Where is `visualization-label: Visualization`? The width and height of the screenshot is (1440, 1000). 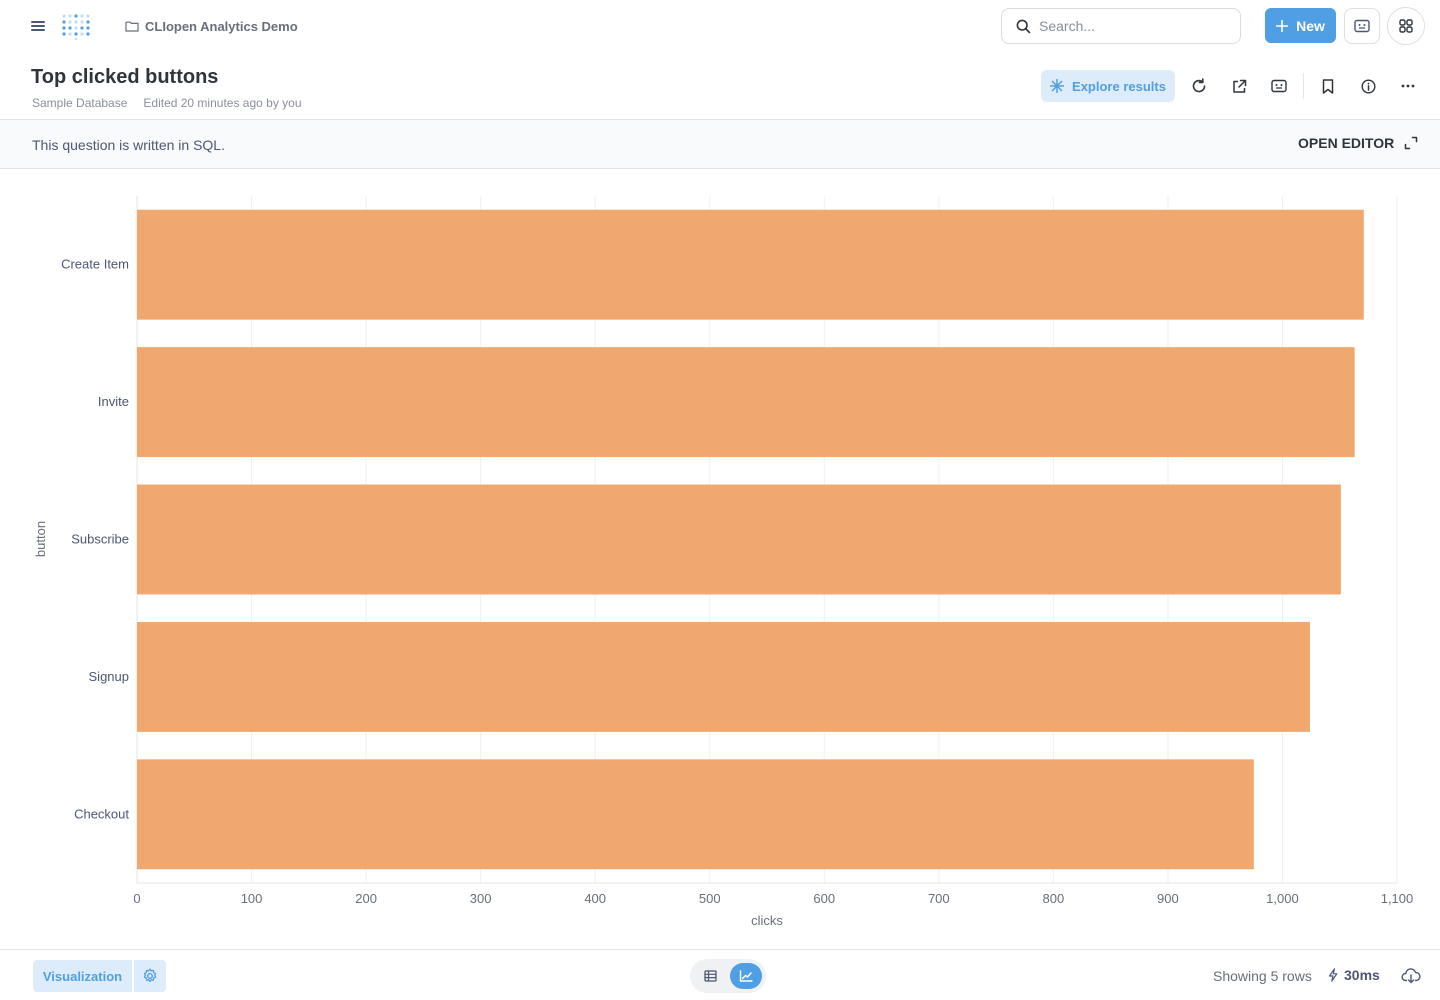
visualization-label: Visualization is located at coordinates (82, 976).